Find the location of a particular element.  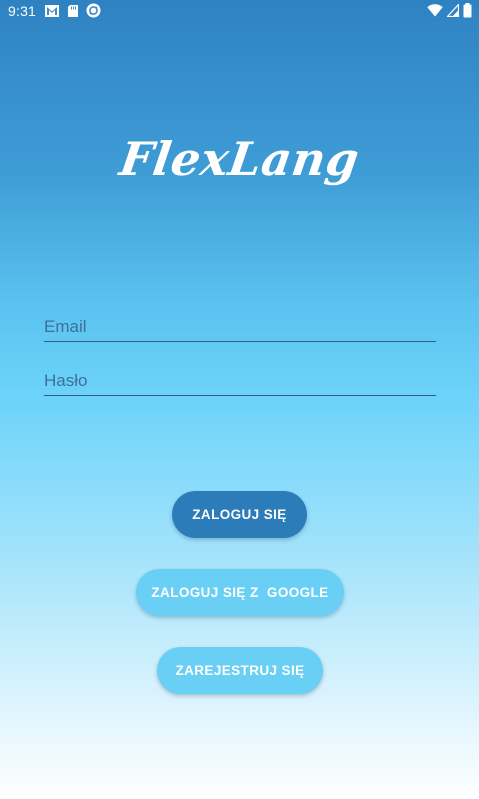

sd-card-icon is located at coordinates (73, 10).